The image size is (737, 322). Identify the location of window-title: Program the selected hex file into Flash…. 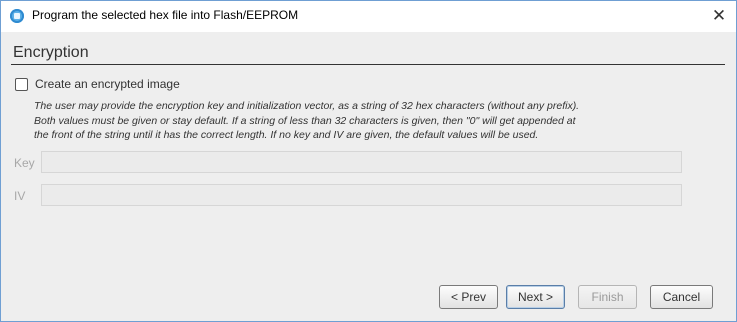
(165, 15).